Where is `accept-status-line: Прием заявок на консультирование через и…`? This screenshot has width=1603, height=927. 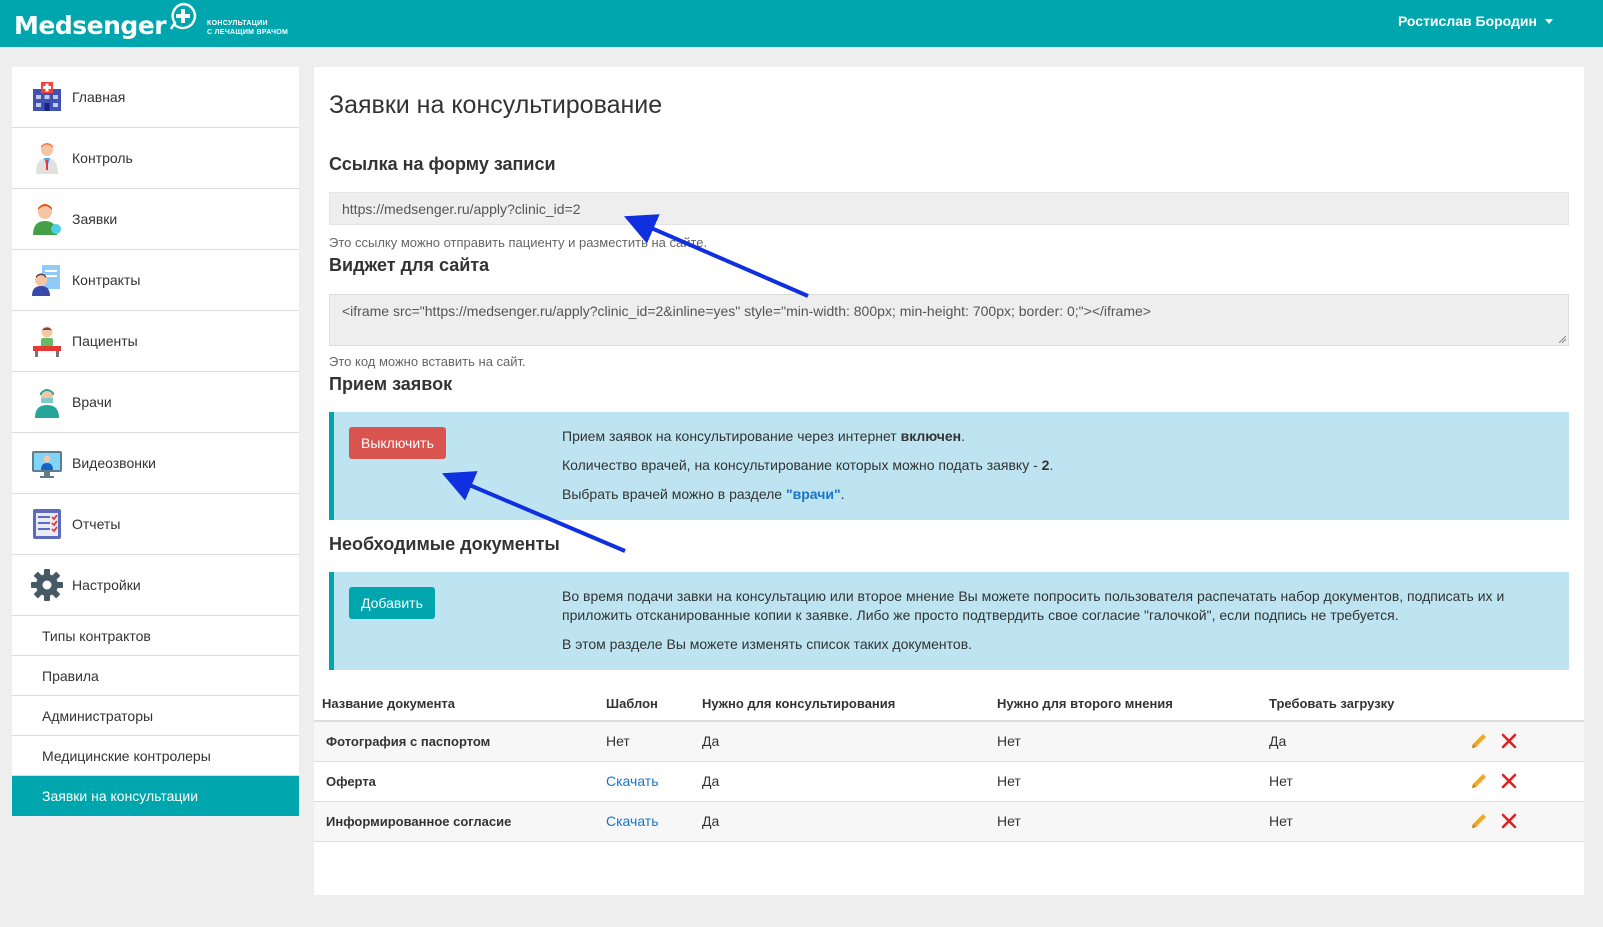 accept-status-line: Прием заявок на консультирование через и… is located at coordinates (1057, 436).